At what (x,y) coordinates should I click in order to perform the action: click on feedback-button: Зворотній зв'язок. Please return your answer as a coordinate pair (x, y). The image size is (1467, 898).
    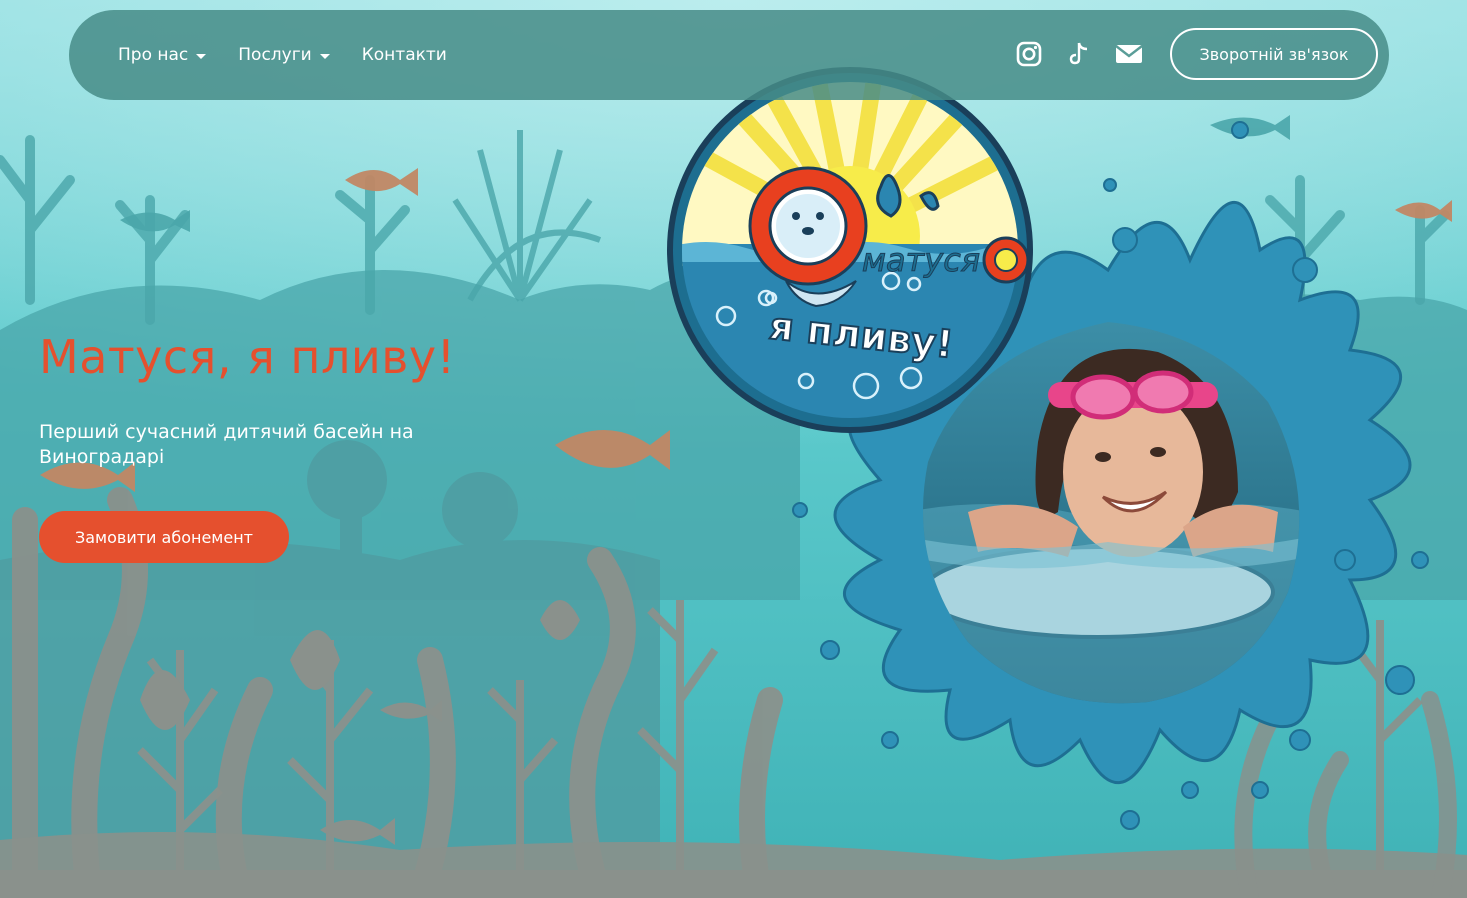
    Looking at the image, I should click on (1274, 54).